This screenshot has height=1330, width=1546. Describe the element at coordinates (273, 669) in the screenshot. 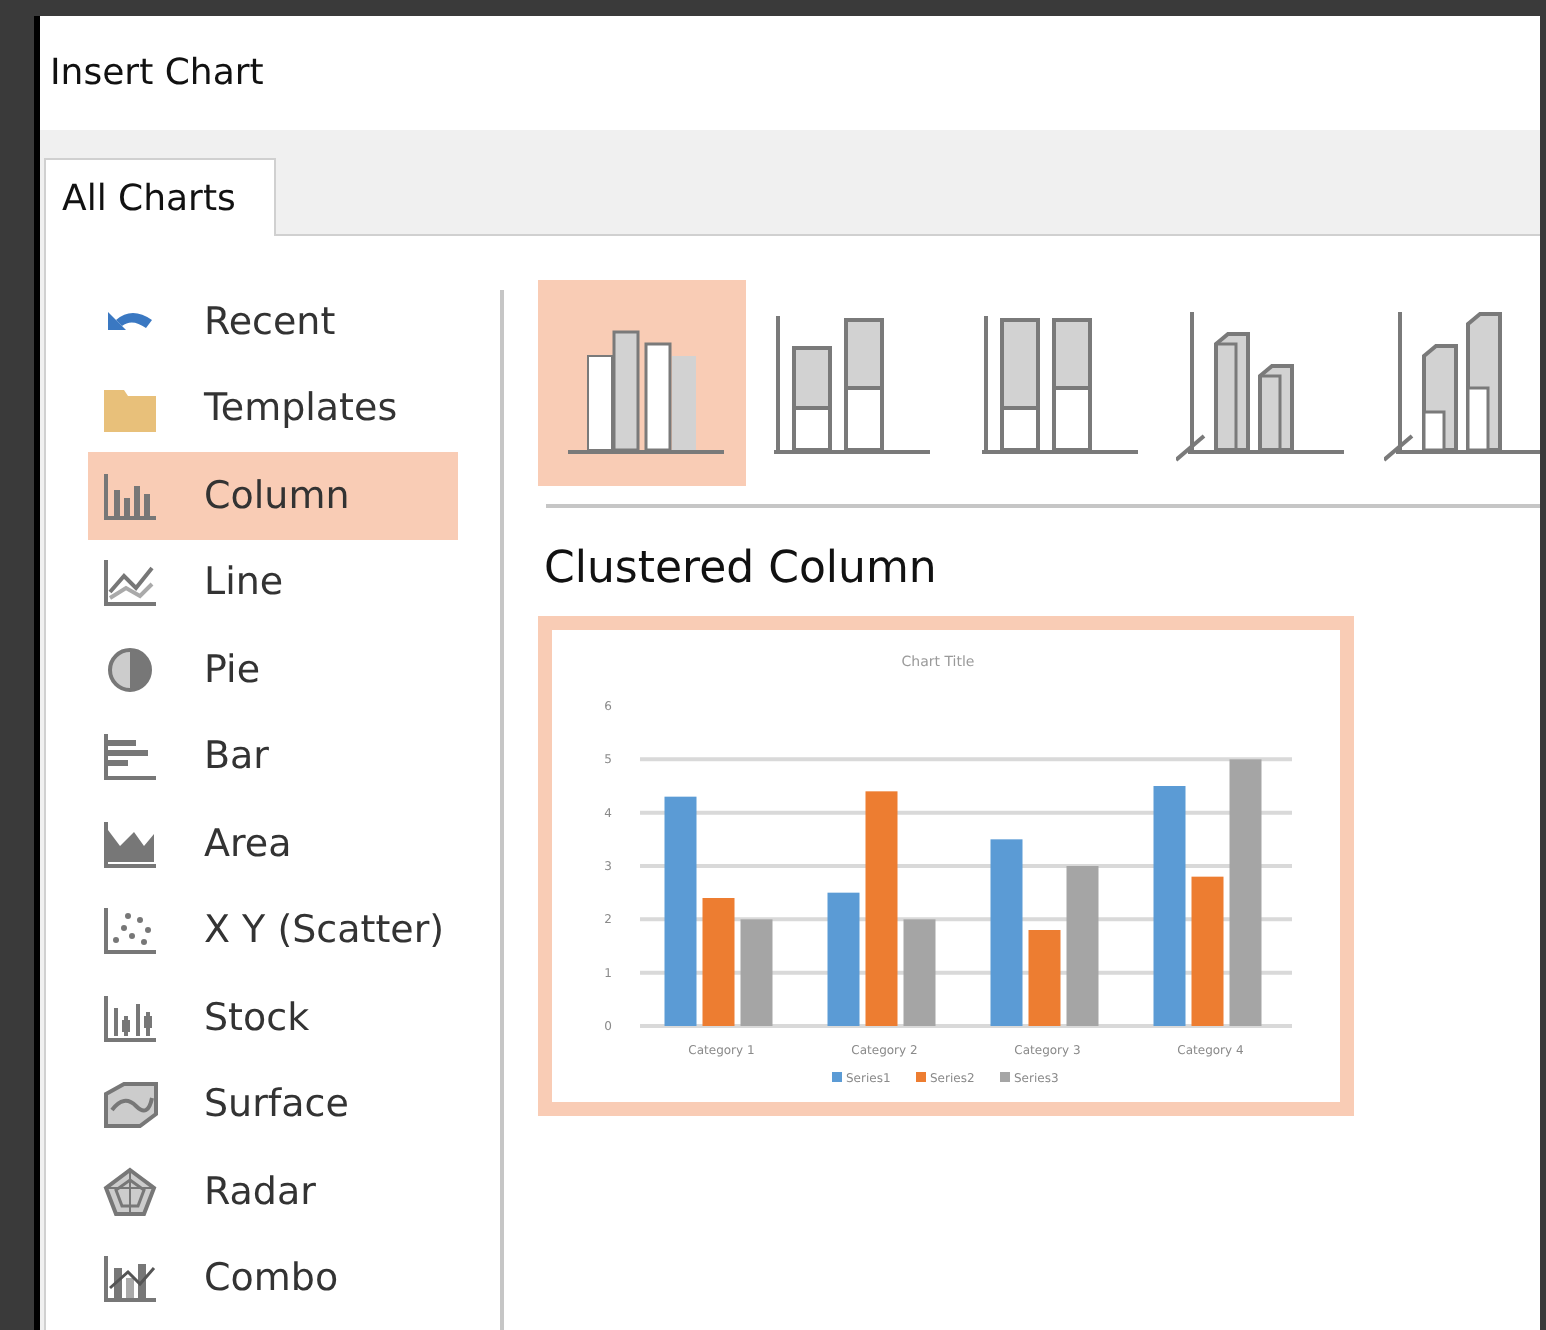

I see `sidebar-item: Pie` at that location.